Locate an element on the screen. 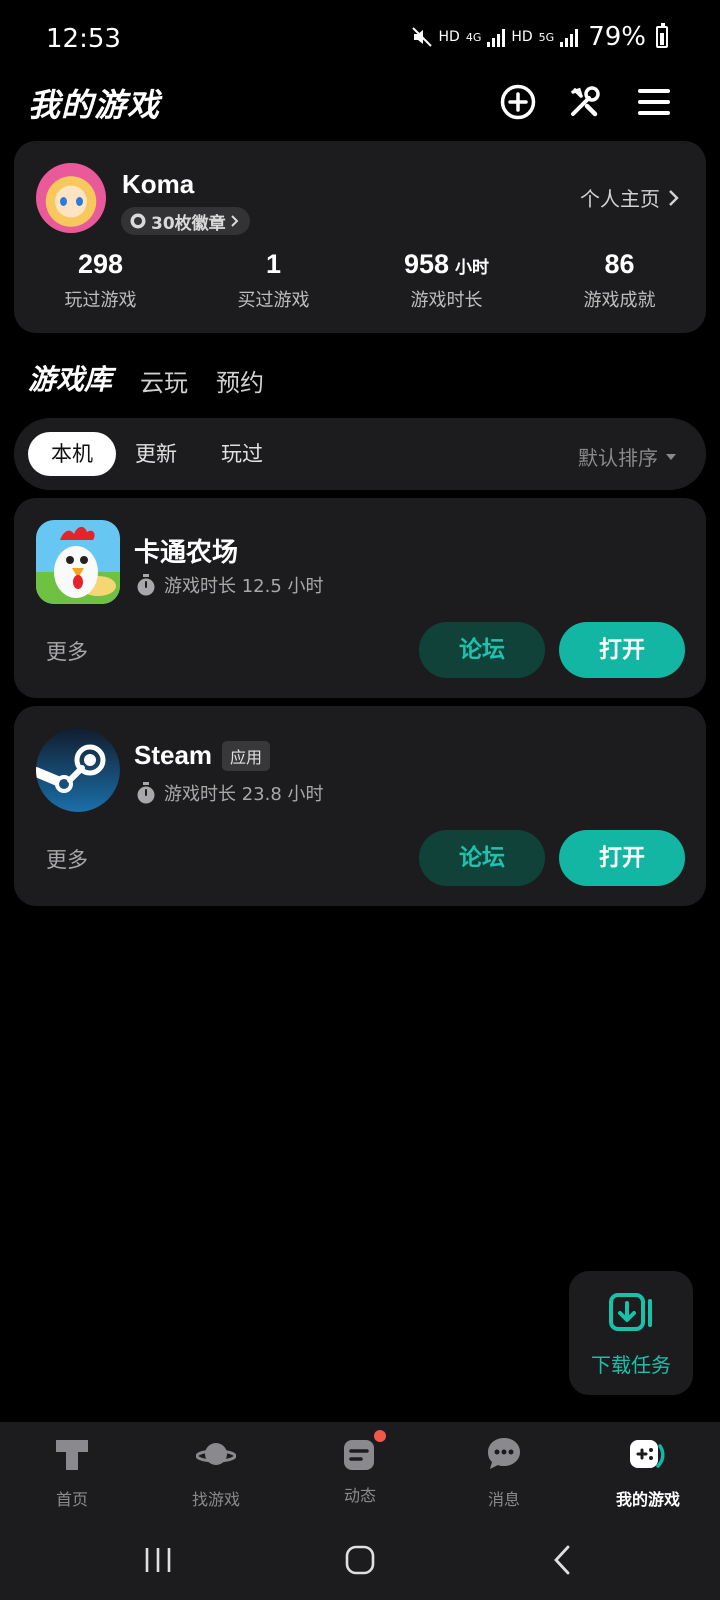 The height and width of the screenshot is (1600, 720). stats-row: 298 玩过游戏 1 买过游戏 958 小时 游戏时长 86 游戏成就 is located at coordinates (360, 280).